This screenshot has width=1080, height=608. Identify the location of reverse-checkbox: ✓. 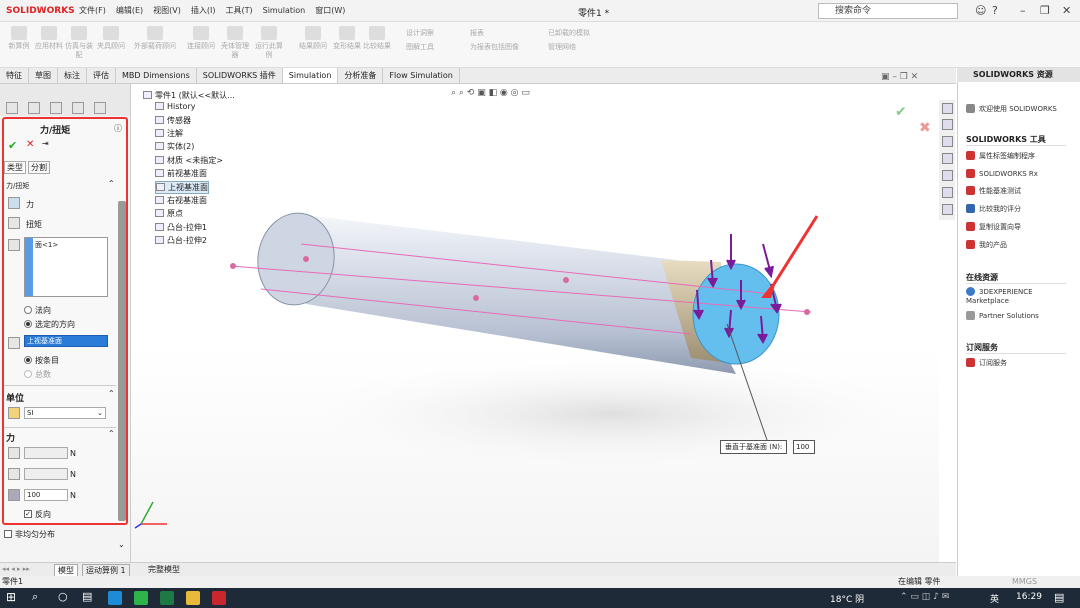
(28, 514).